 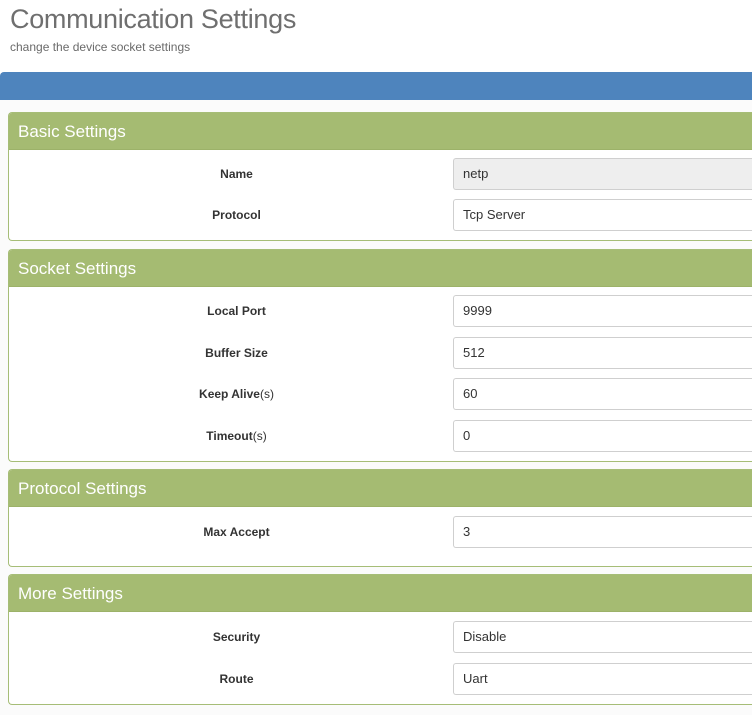 What do you see at coordinates (380, 532) in the screenshot?
I see `max-accept-row: Max Accept 3` at bounding box center [380, 532].